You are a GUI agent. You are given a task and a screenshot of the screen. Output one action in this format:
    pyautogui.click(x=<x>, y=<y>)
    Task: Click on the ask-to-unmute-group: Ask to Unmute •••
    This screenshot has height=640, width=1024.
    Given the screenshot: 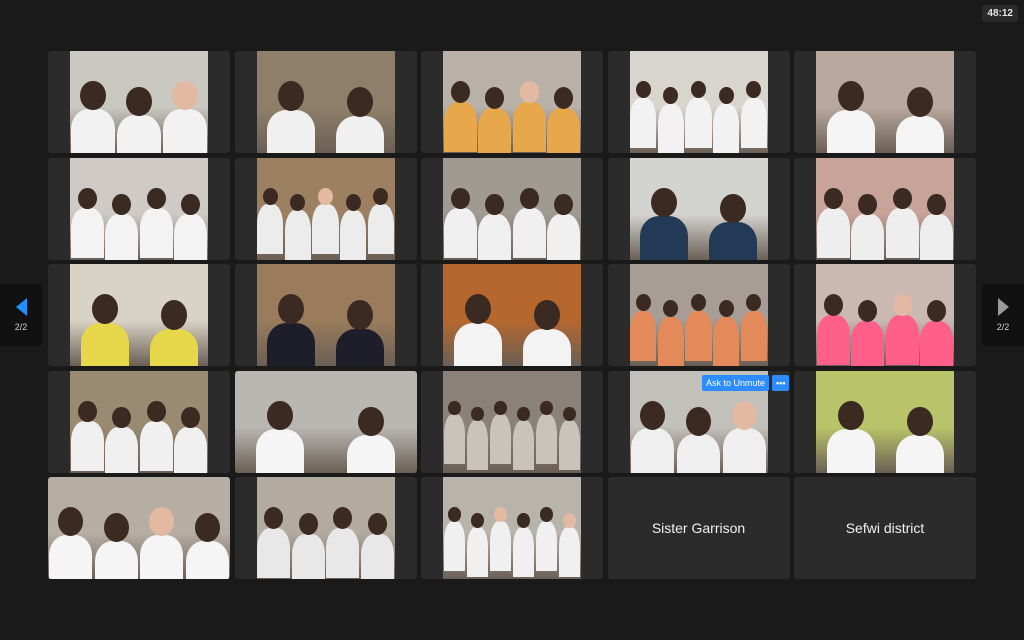 What is the action you would take?
    pyautogui.click(x=746, y=383)
    